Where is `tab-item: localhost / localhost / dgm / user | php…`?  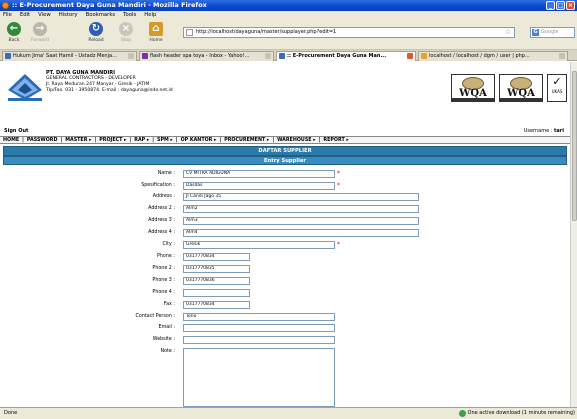 tab-item: localhost / localhost / dgm / user | php… is located at coordinates (493, 56).